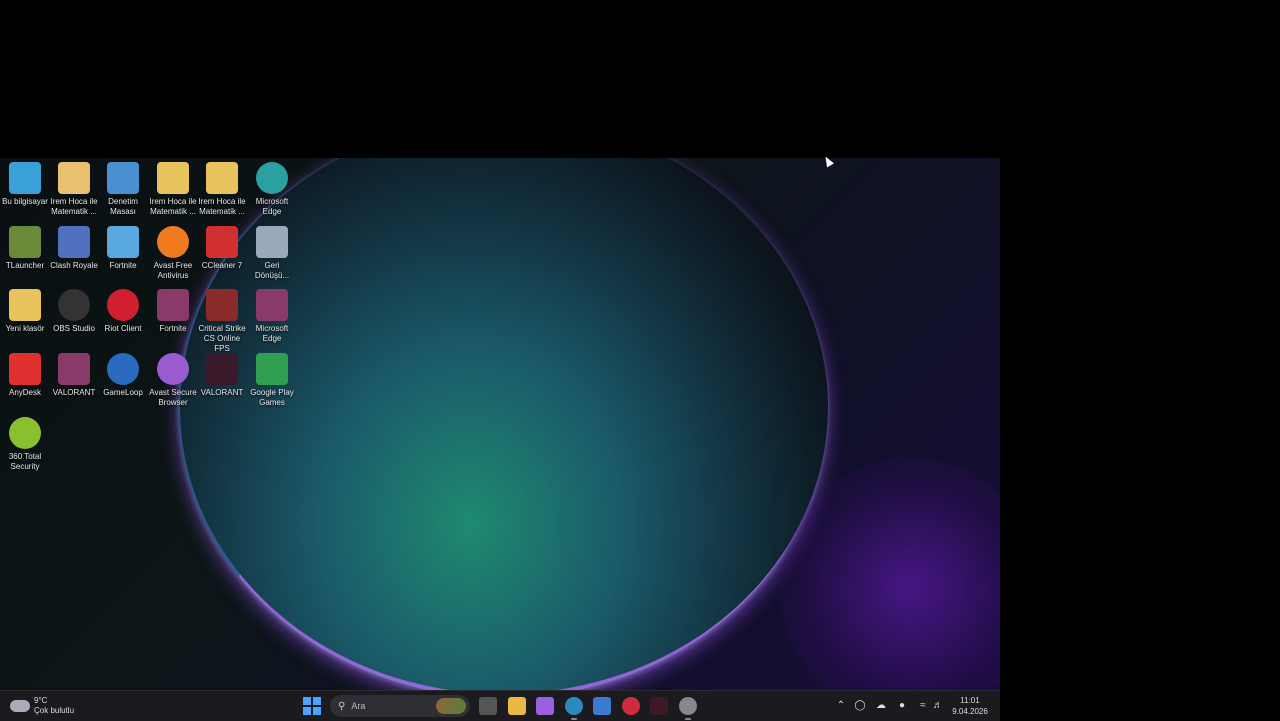 This screenshot has width=1280, height=721. What do you see at coordinates (123, 206) in the screenshot?
I see `desktop-icon-label: Denetim Masası` at bounding box center [123, 206].